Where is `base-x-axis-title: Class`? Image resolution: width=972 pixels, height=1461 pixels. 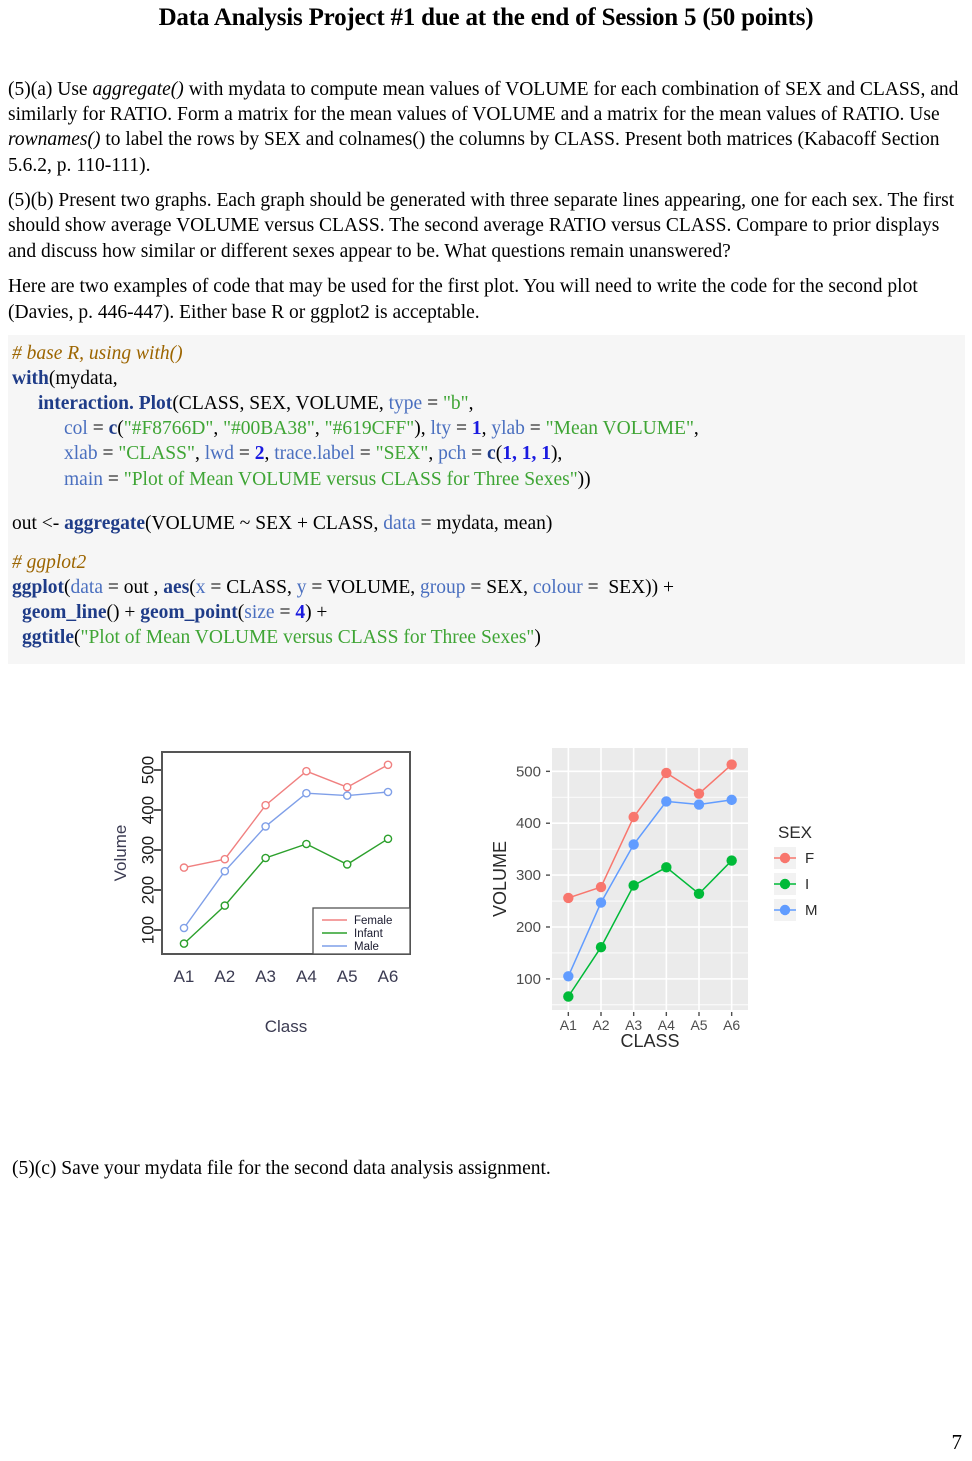
base-x-axis-title: Class is located at coordinates (286, 1026).